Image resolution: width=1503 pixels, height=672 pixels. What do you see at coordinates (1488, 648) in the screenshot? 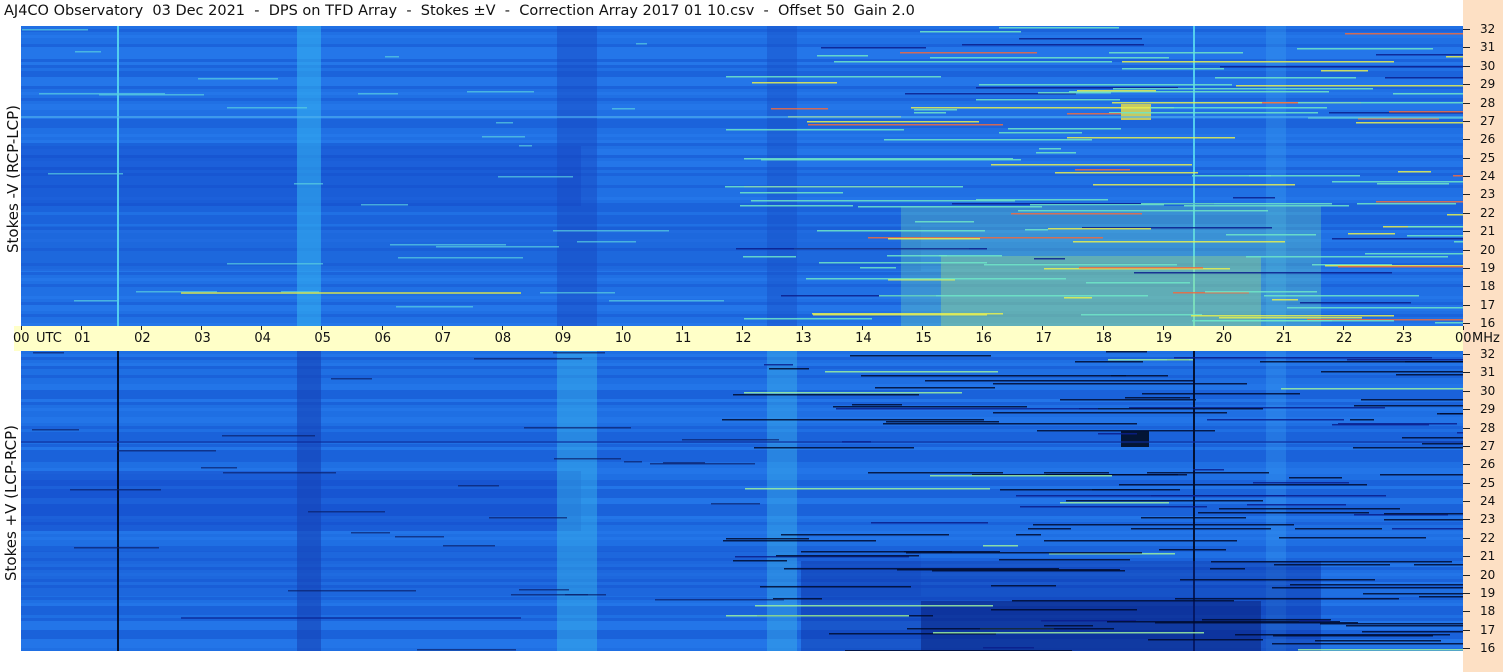
I see `y-tick-label: 16` at bounding box center [1488, 648].